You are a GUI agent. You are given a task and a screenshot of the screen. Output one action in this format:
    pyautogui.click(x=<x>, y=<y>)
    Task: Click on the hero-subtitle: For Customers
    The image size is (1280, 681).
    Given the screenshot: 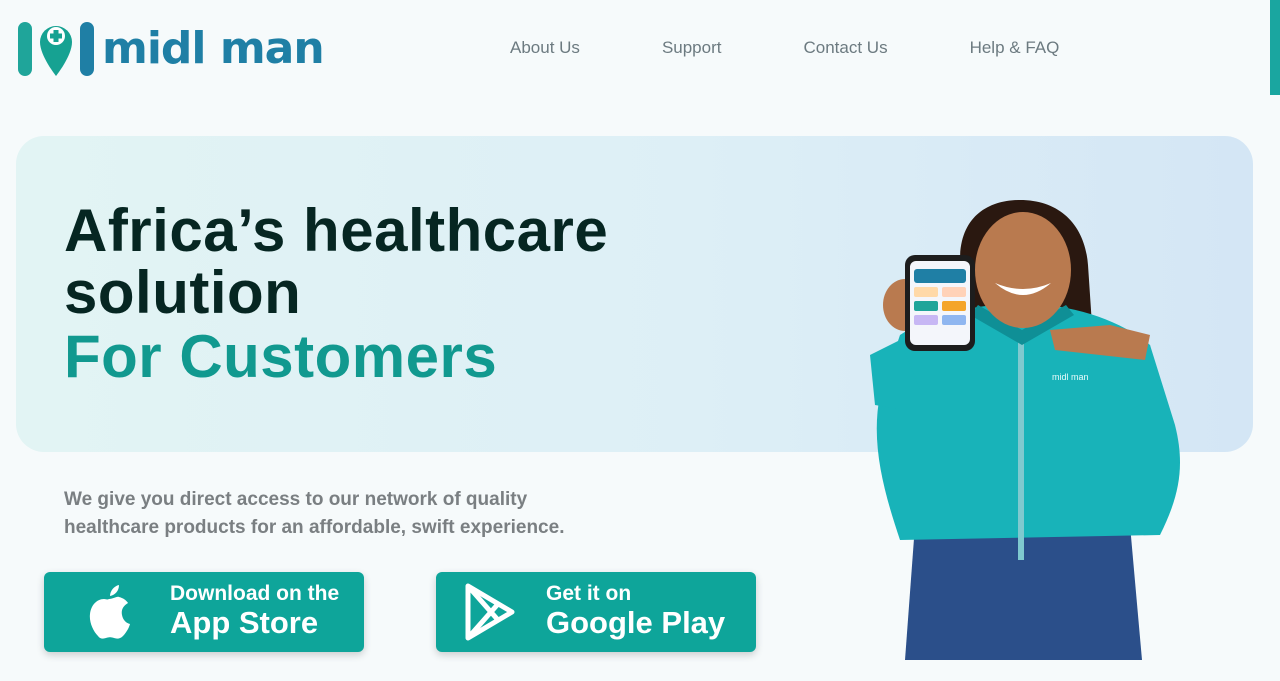 What is the action you would take?
    pyautogui.click(x=281, y=356)
    